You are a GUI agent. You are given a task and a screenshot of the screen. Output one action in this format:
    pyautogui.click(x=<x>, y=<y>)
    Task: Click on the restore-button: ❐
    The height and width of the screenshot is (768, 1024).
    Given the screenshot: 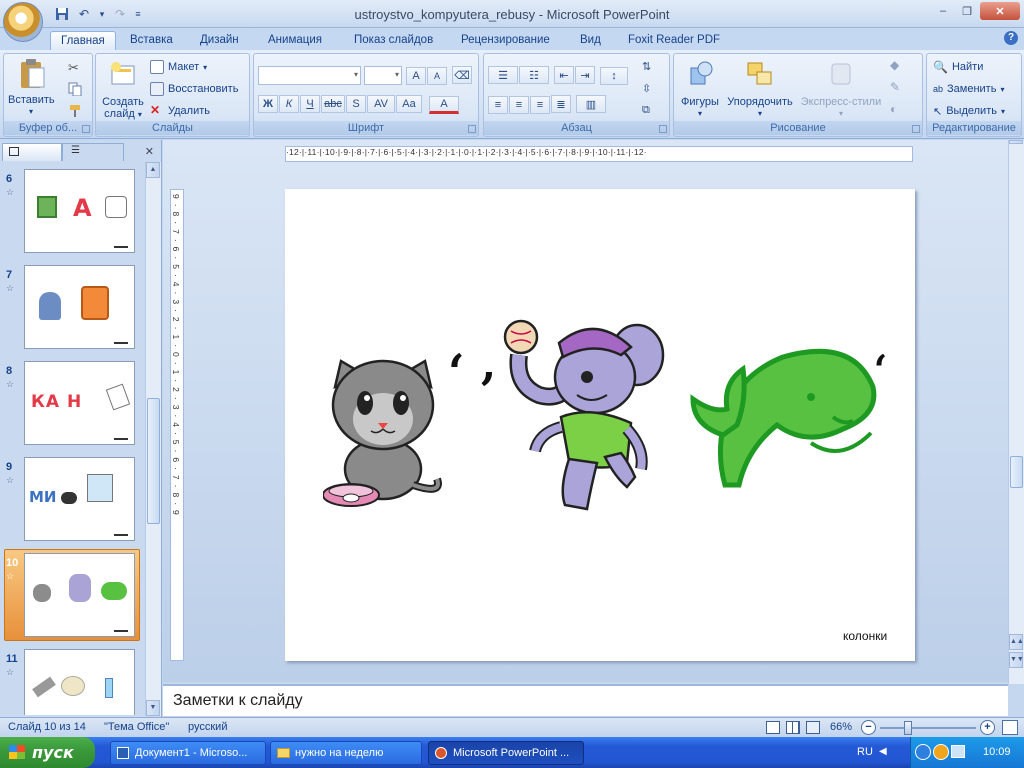 What is the action you would take?
    pyautogui.click(x=967, y=11)
    